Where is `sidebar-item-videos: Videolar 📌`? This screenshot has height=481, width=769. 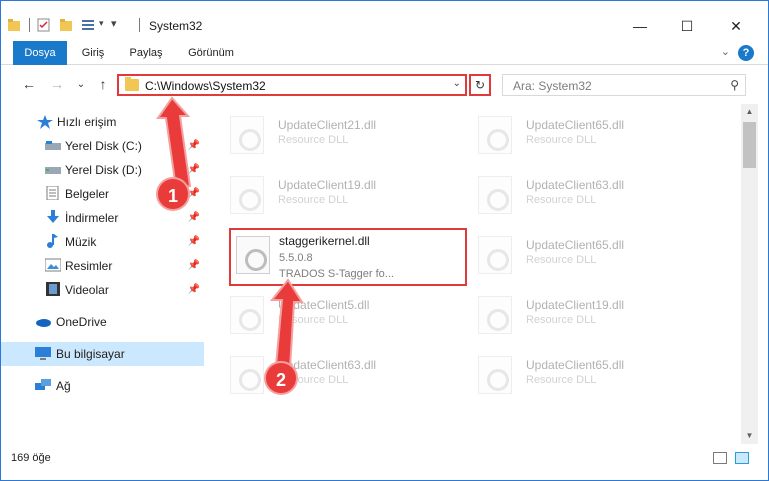
sidebar-item-videos: Videolar 📌 is located at coordinates (102, 290).